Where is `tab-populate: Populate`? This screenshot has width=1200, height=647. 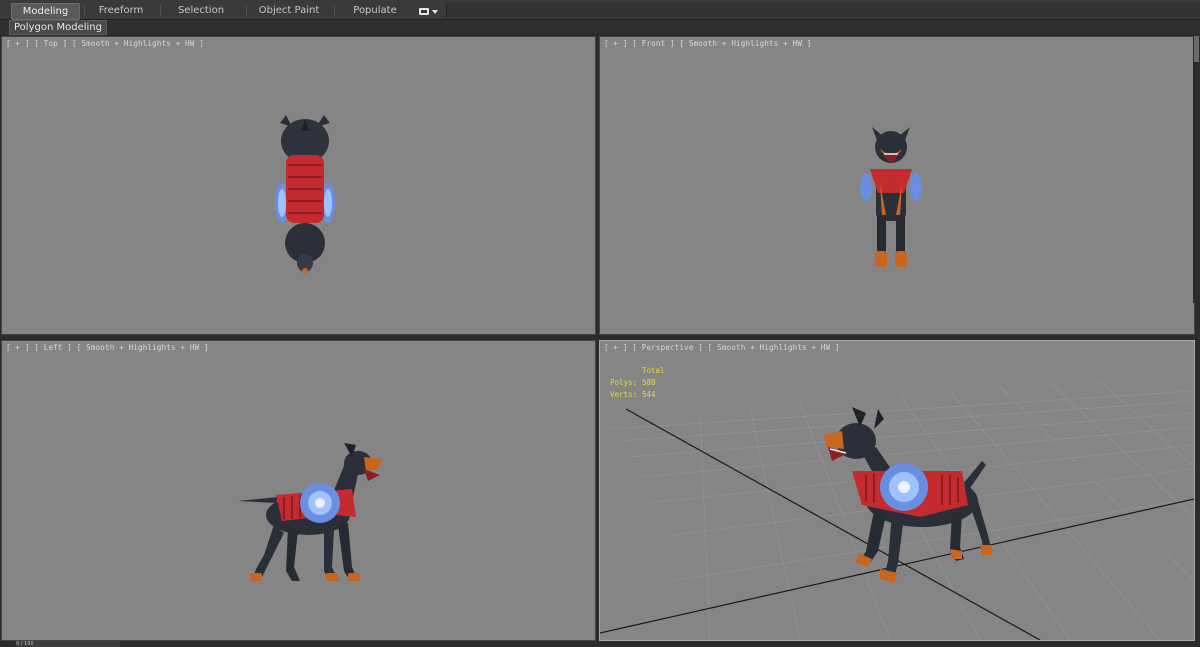
tab-populate: Populate is located at coordinates (375, 10).